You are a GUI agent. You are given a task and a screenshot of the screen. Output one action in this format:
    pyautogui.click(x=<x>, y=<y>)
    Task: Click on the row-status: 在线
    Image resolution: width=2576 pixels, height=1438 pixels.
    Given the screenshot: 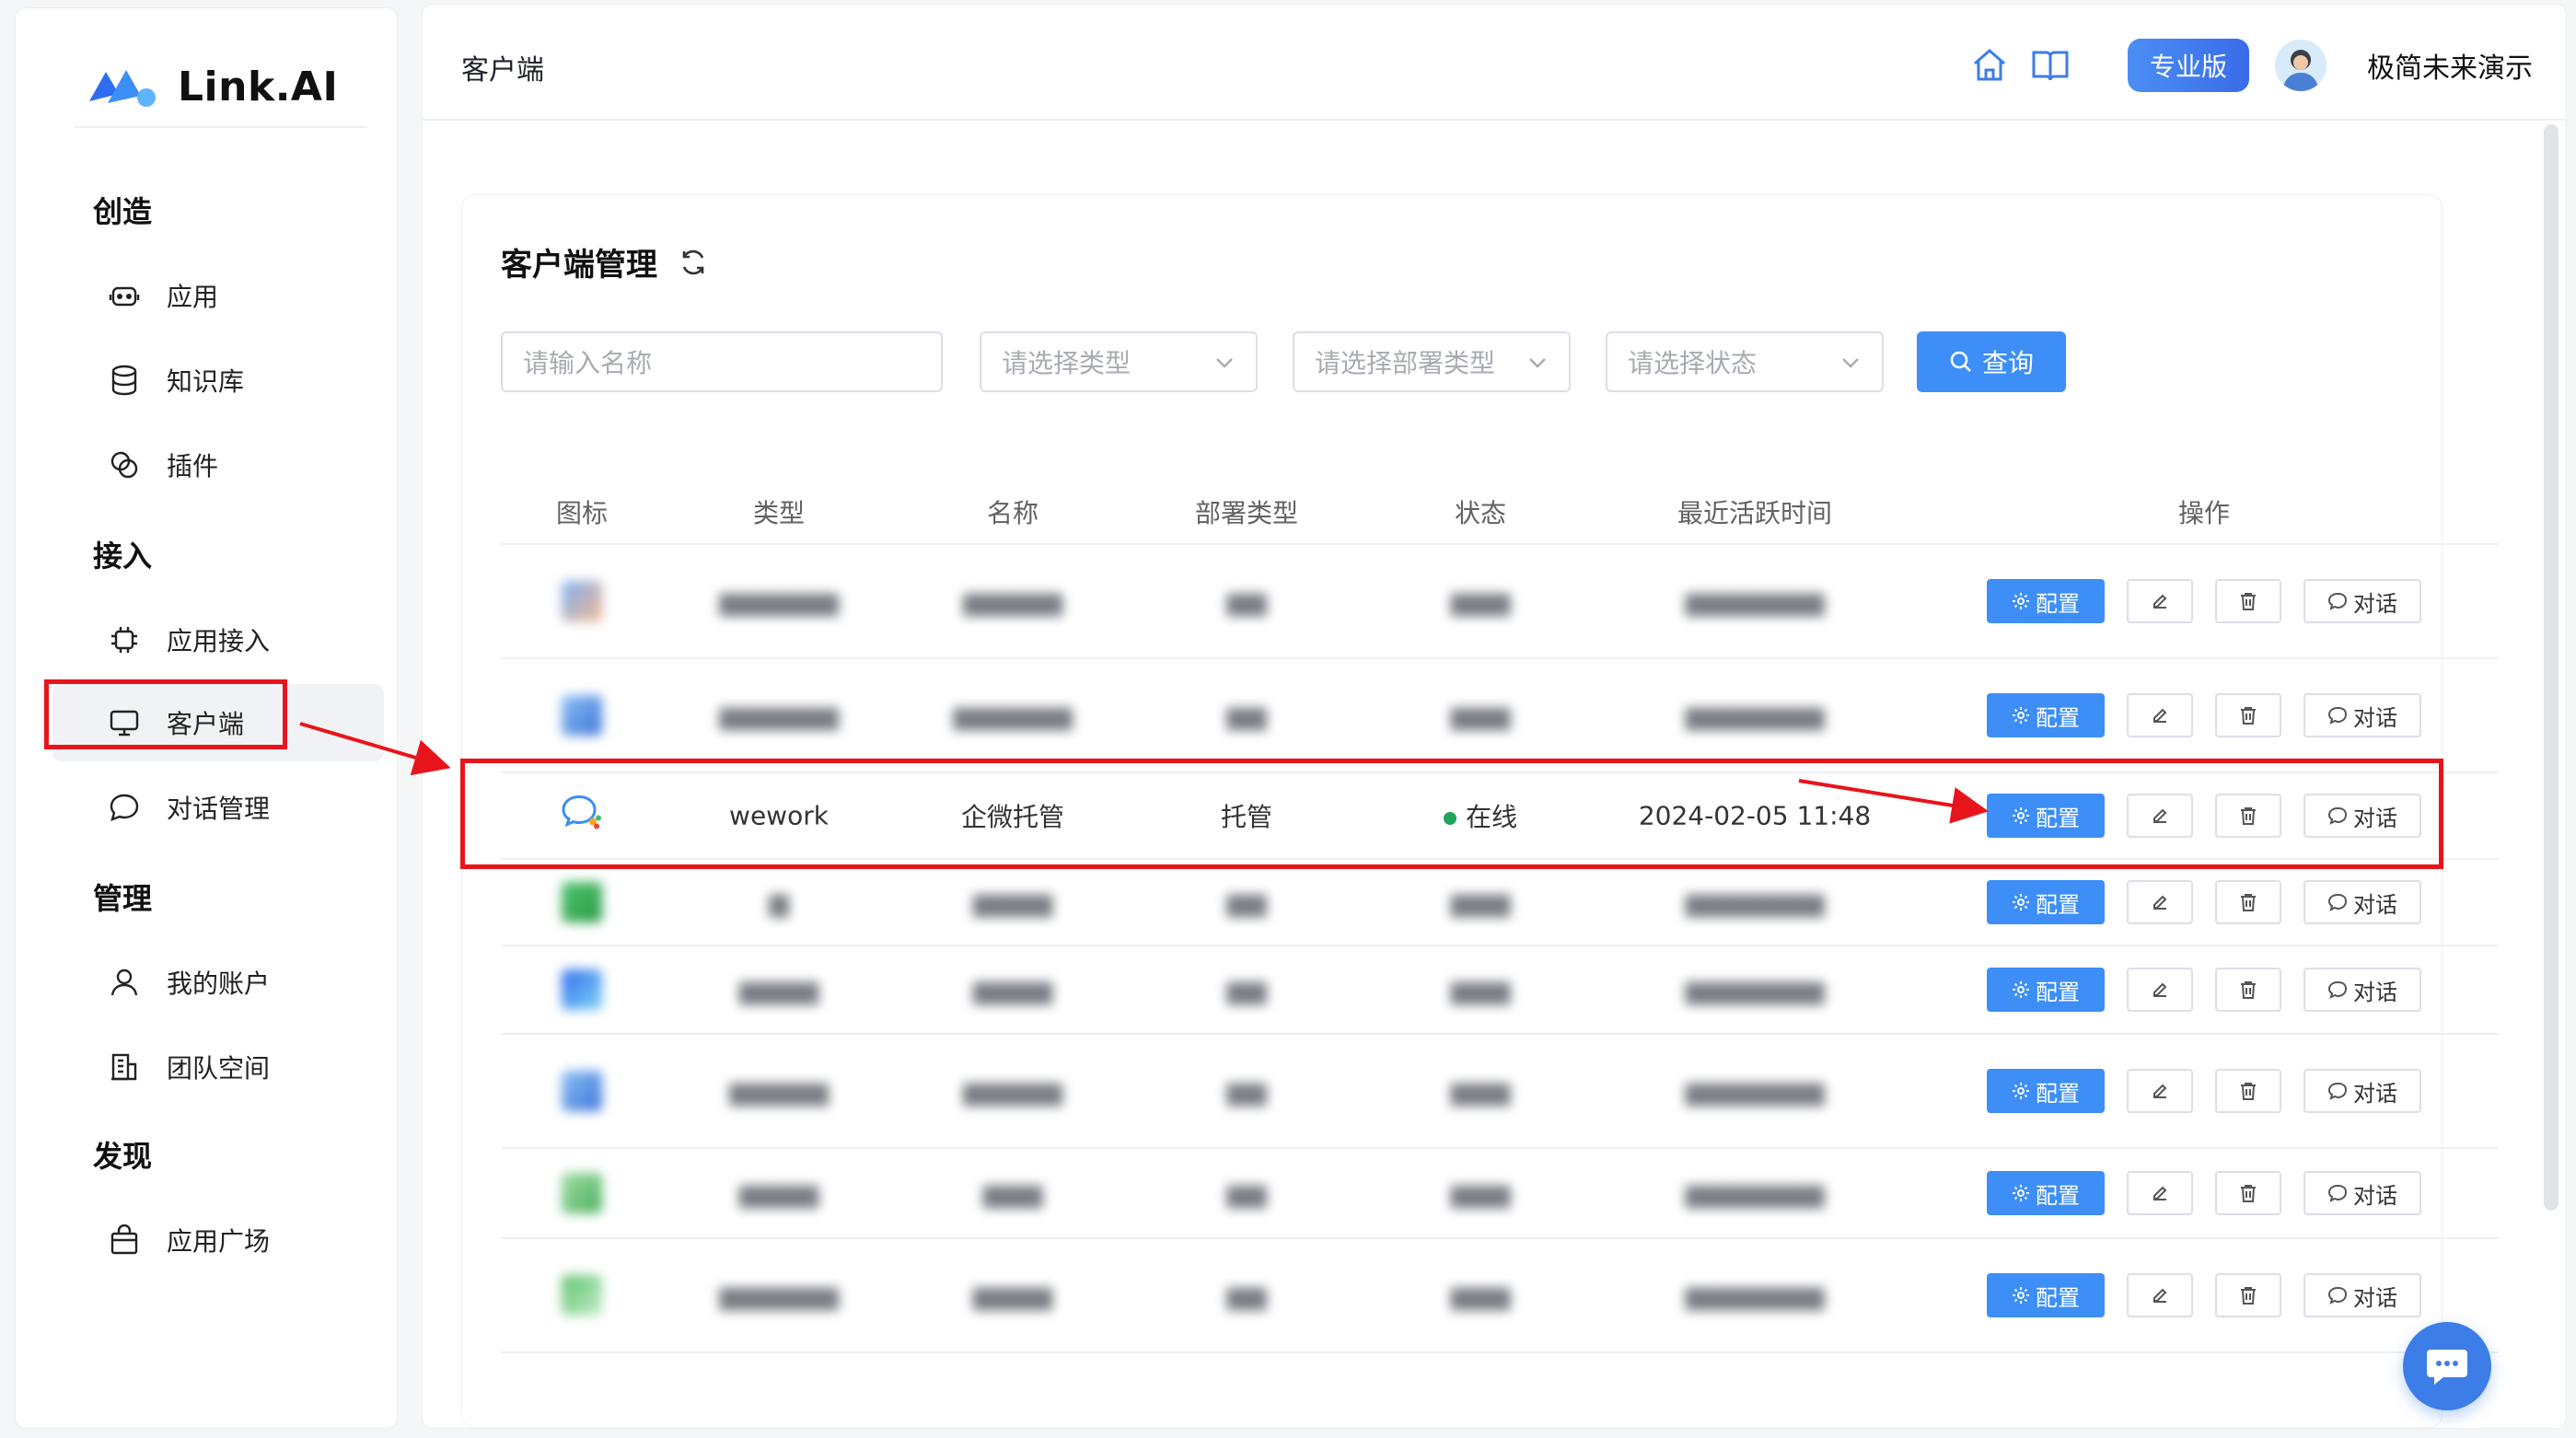 What is the action you would take?
    pyautogui.click(x=1480, y=816)
    